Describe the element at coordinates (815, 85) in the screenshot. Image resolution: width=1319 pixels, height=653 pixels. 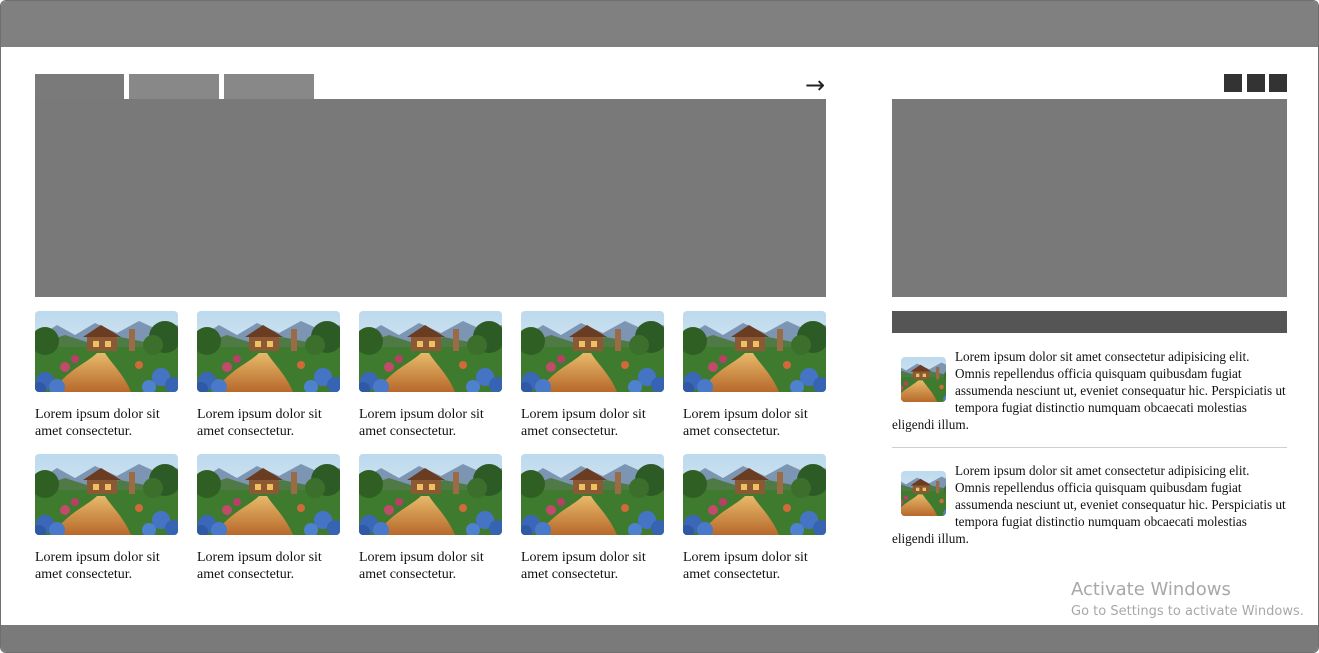
I see `next-arrow-icon: →` at that location.